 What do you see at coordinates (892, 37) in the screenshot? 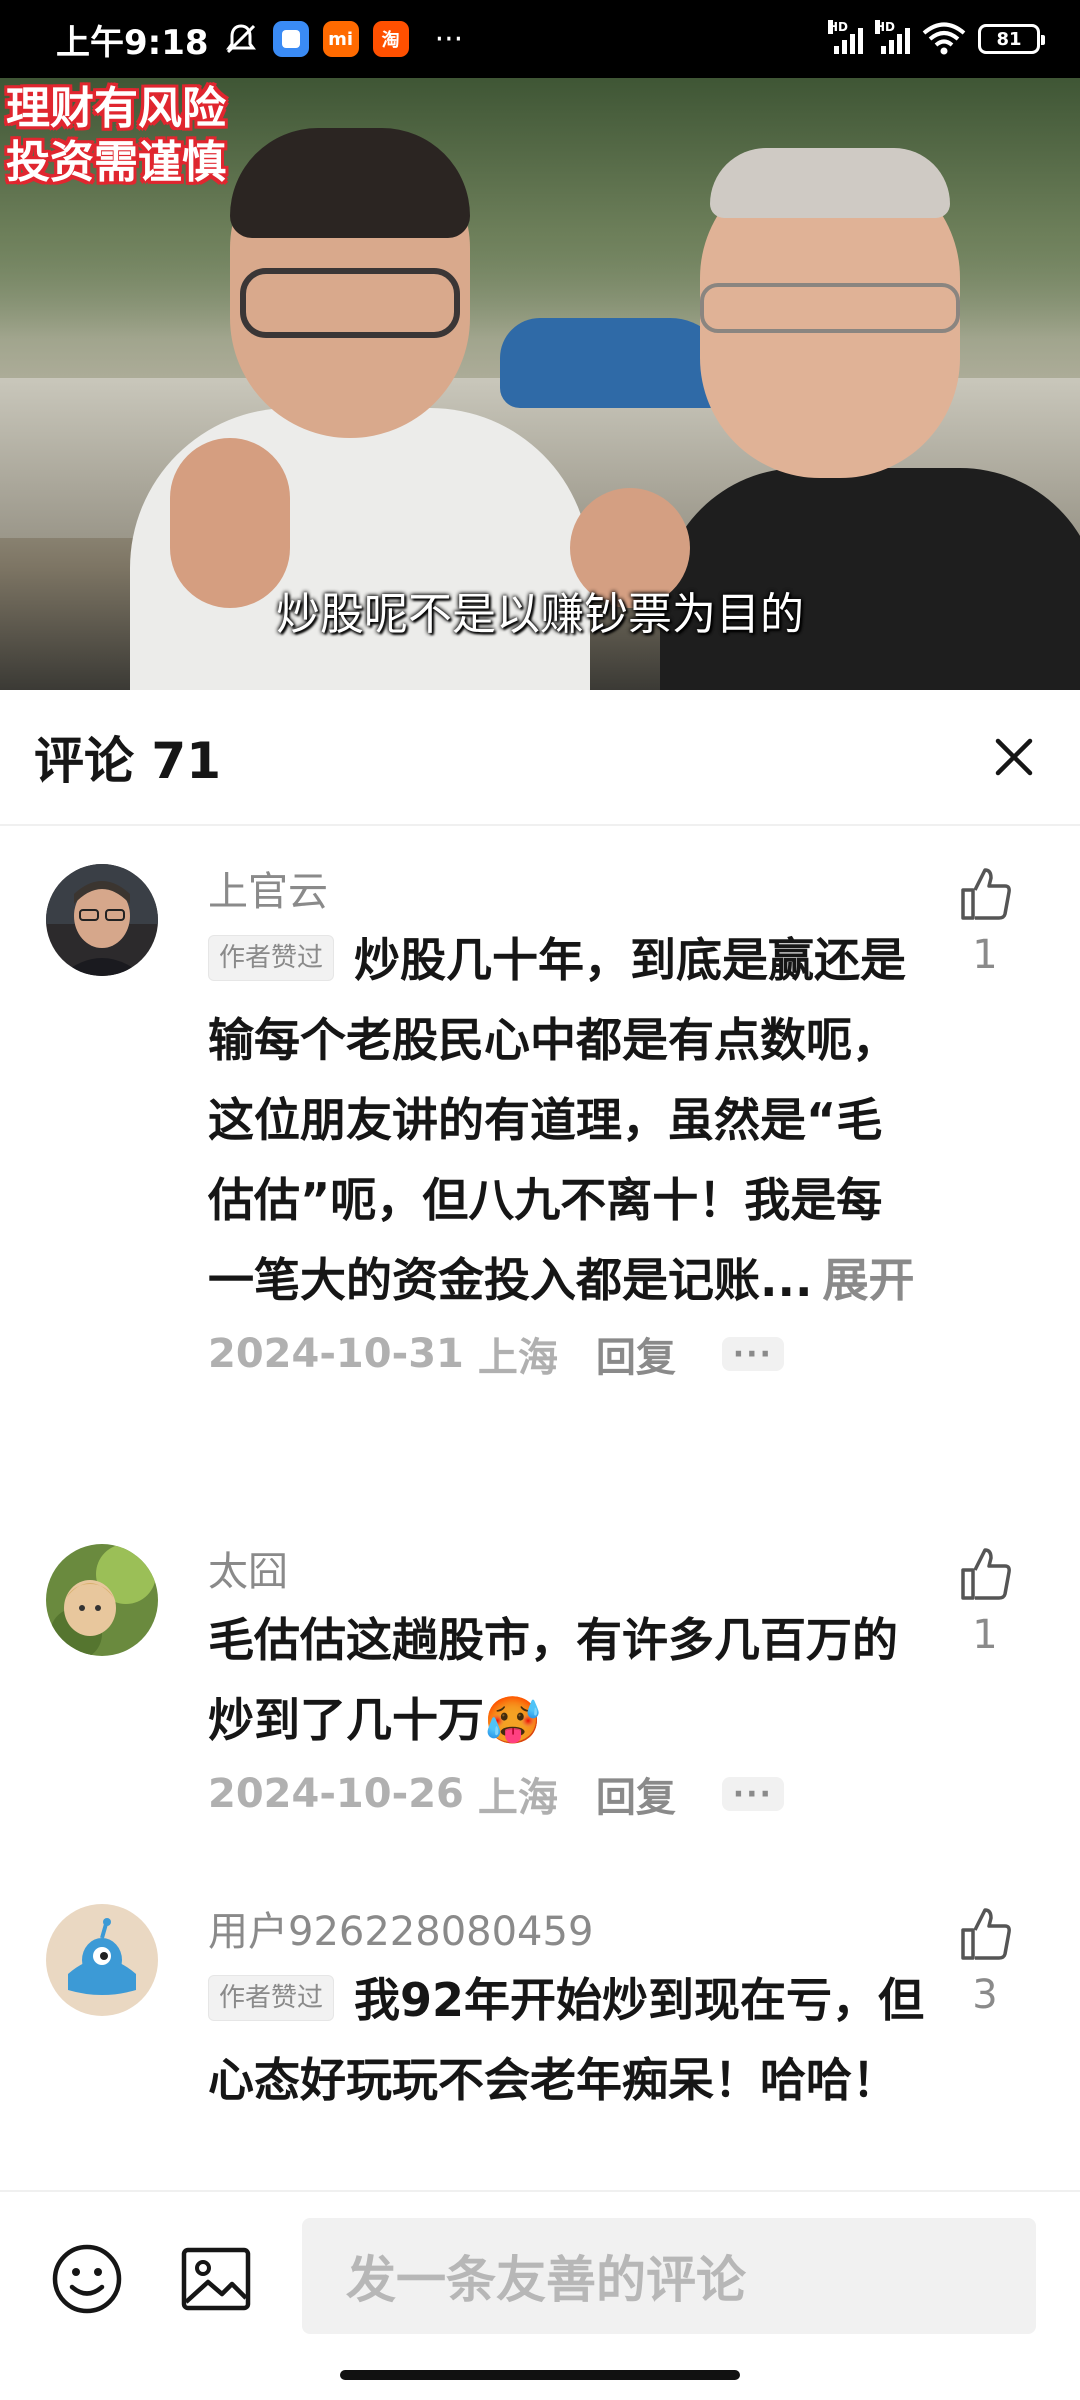
I see `signal-icon-2: HD` at bounding box center [892, 37].